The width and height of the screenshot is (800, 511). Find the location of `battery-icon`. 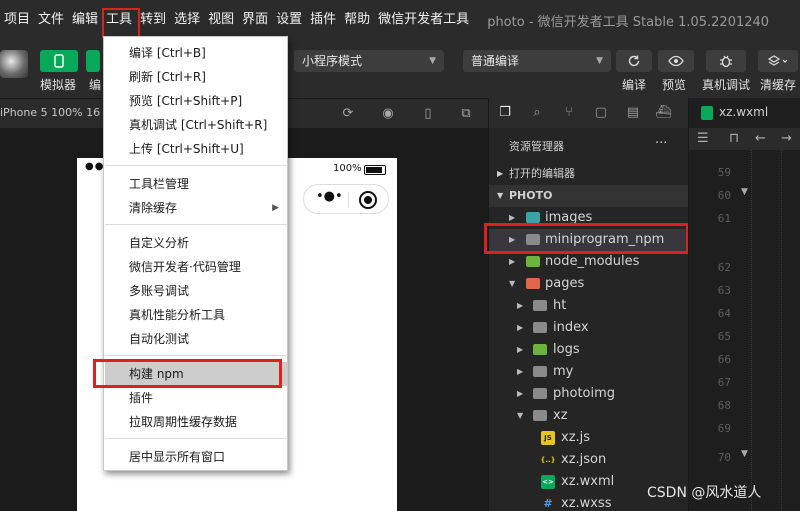

battery-icon is located at coordinates (375, 170).